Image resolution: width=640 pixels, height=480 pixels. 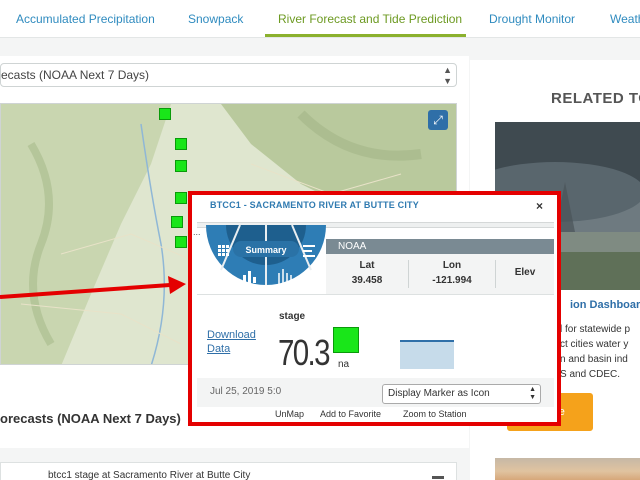 What do you see at coordinates (246, 391) in the screenshot?
I see `timestamp: Jul 25, 2019 5:0` at bounding box center [246, 391].